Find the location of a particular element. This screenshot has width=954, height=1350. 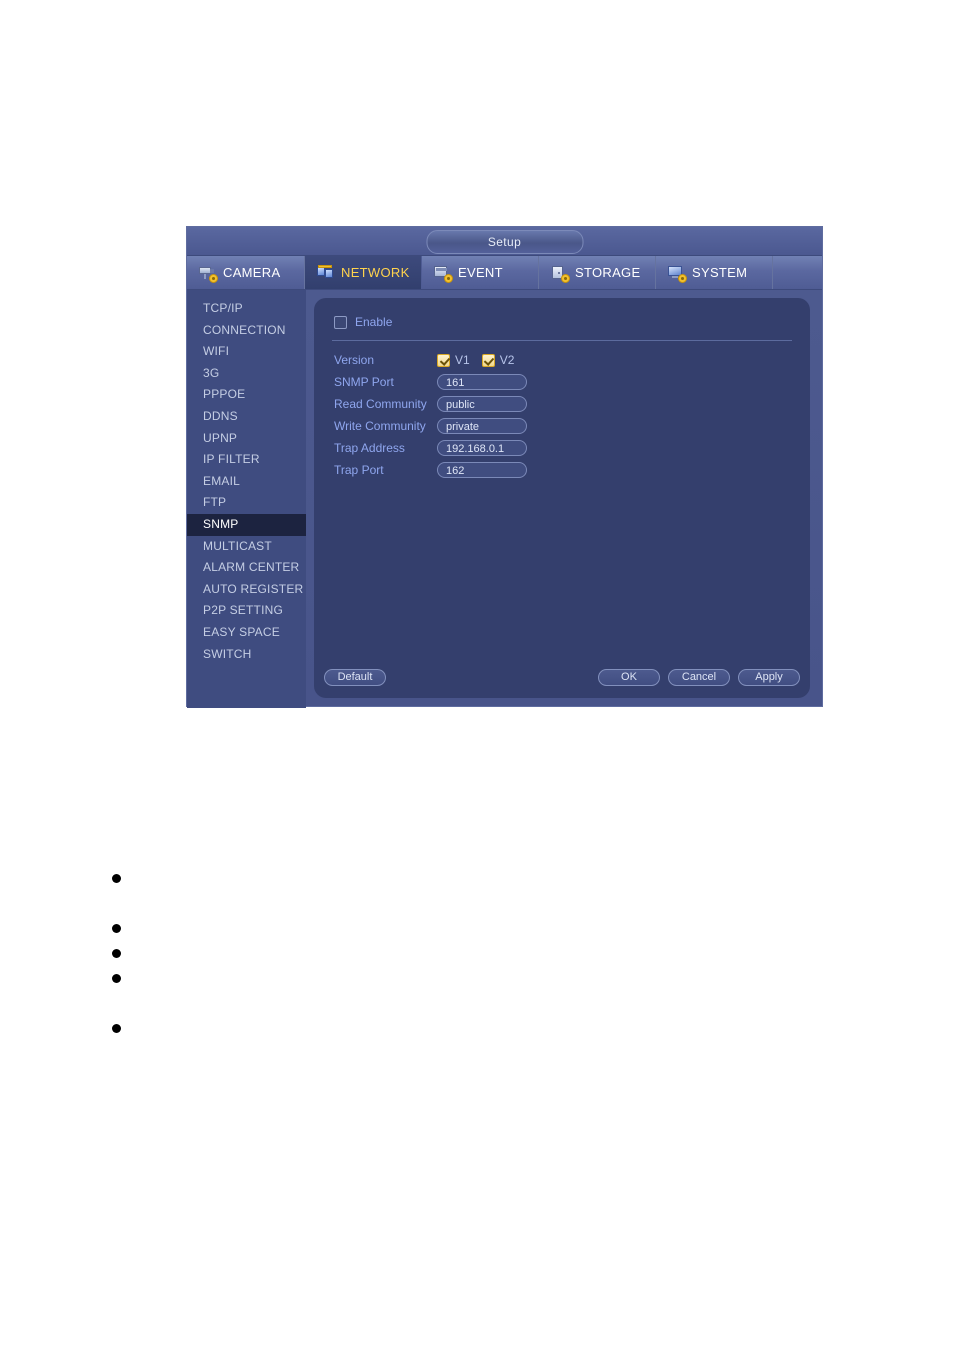

version-v1-label: V1 is located at coordinates (462, 360).